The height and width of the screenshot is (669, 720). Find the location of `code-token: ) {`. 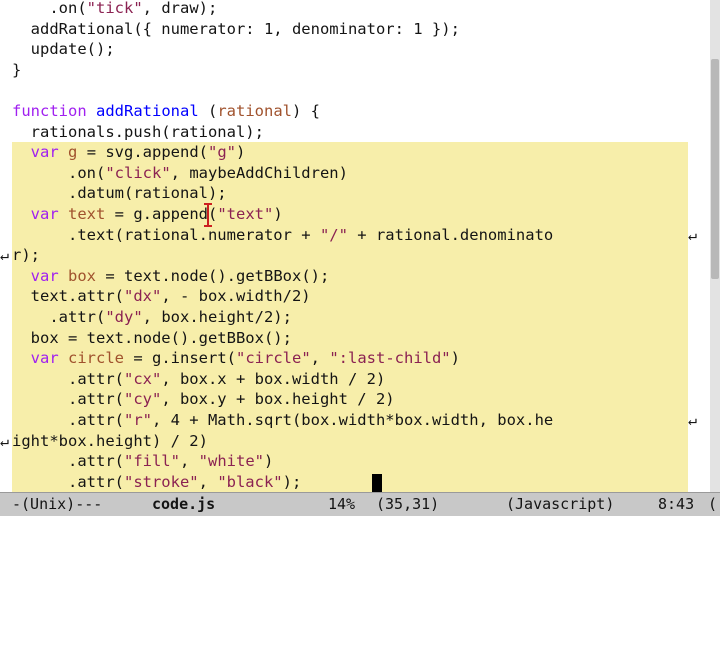

code-token: ) { is located at coordinates (305, 111).